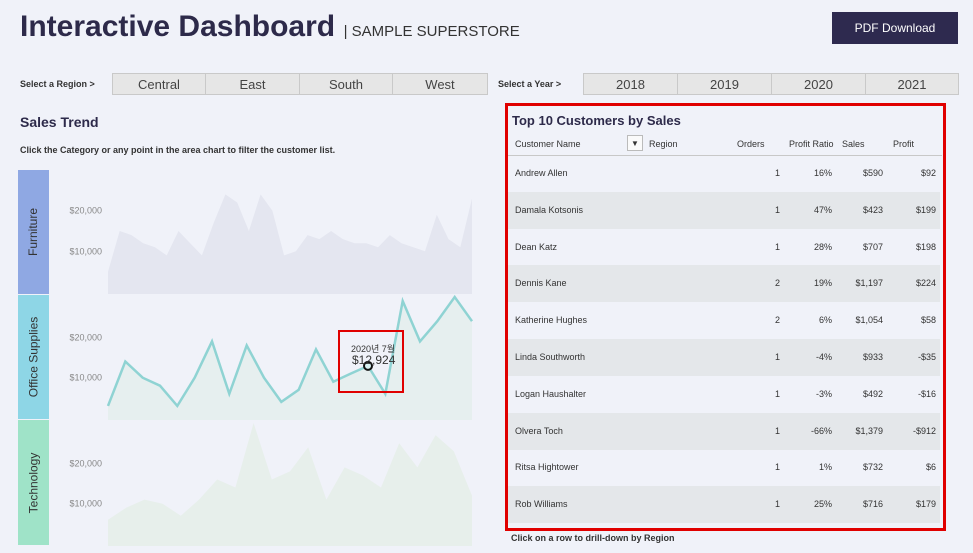 This screenshot has height=553, width=973. Describe the element at coordinates (596, 120) in the screenshot. I see `top-customers-title: Top 10 Customers by Sales` at that location.